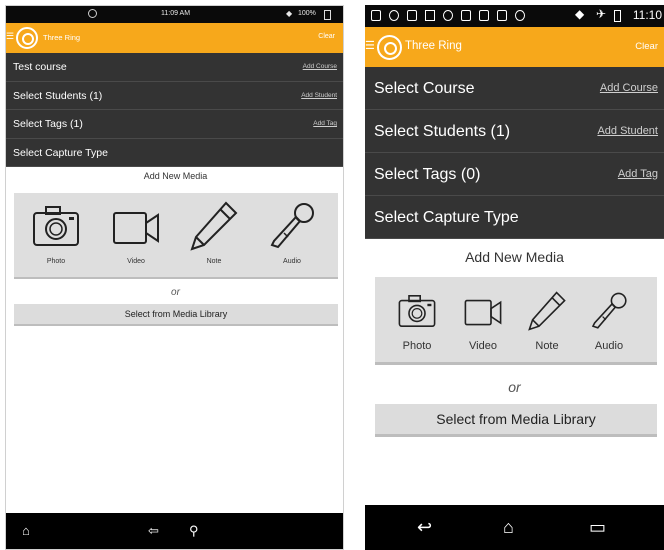 The width and height of the screenshot is (664, 550). I want to click on sync-icon, so click(92, 13).